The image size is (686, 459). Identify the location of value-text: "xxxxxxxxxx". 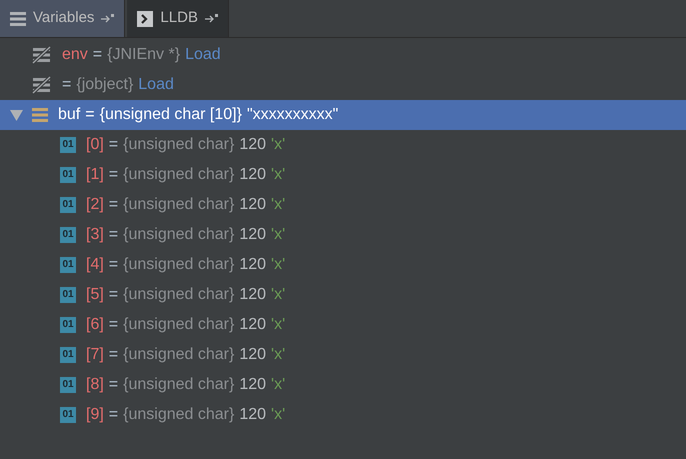
(292, 115).